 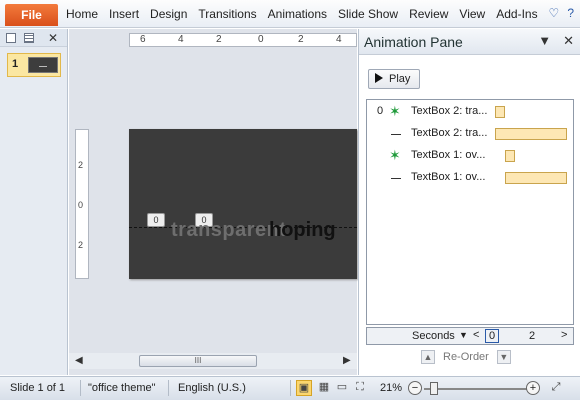 I want to click on scroll-right-icon: ▶, so click(x=347, y=360).